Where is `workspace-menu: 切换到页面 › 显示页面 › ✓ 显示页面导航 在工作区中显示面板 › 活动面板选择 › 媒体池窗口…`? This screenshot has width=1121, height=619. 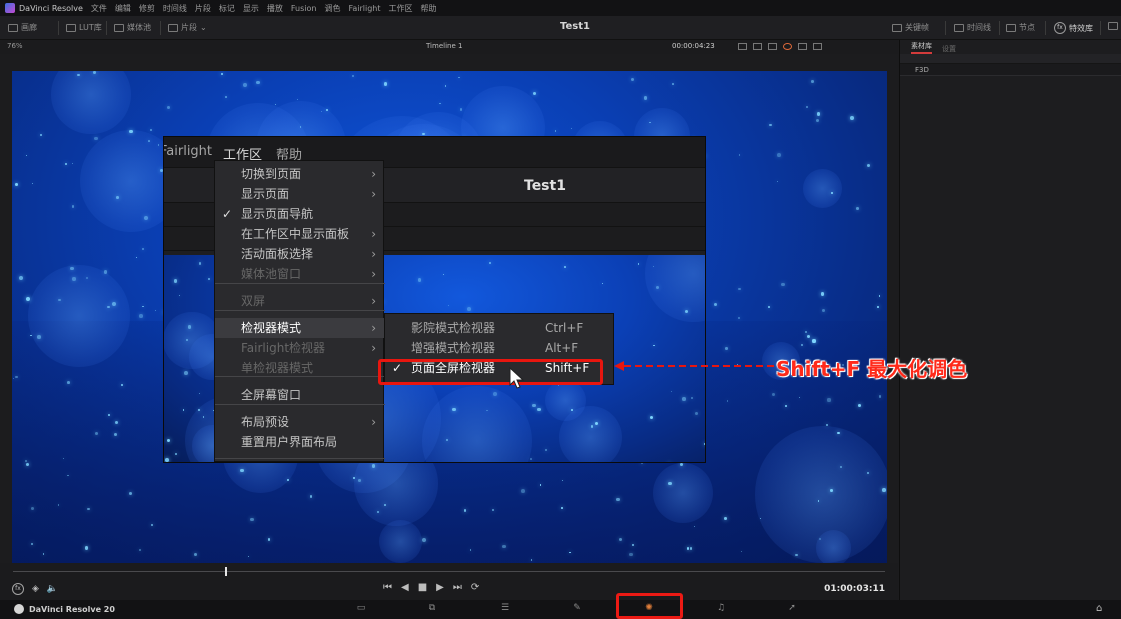
workspace-menu: 切换到页面 › 显示页面 › ✓ 显示页面导航 在工作区中显示面板 › 活动面板选择 › 媒体池窗口… is located at coordinates (299, 311).